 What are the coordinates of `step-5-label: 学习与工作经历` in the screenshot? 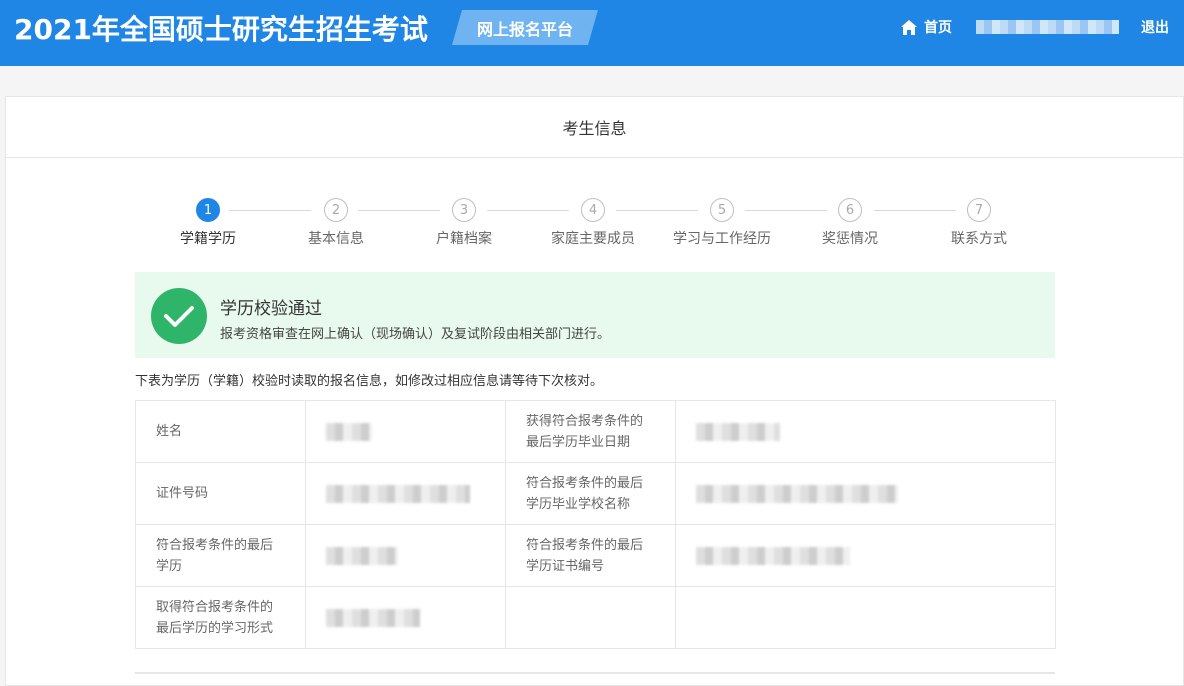 It's located at (722, 238).